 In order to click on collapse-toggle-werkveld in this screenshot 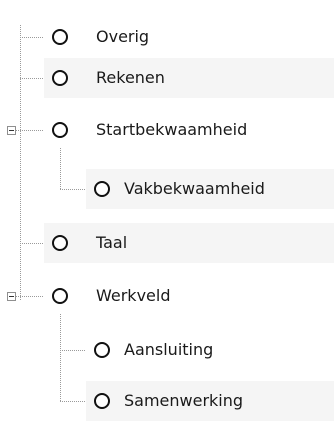, I will do `click(11, 296)`.